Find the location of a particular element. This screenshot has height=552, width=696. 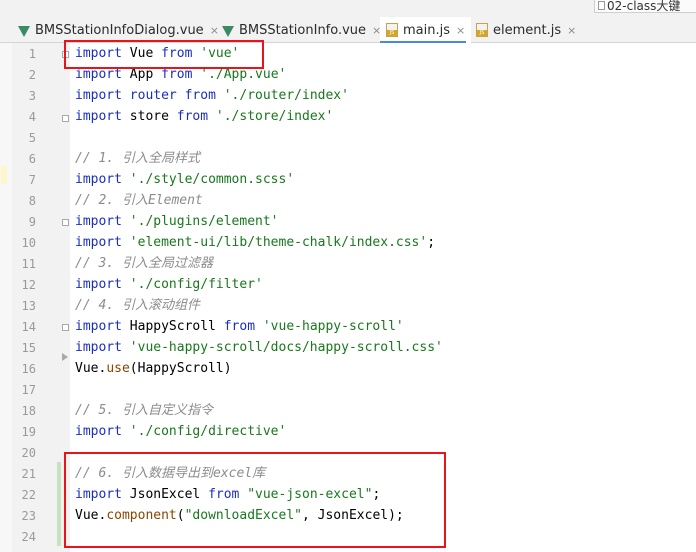

line-number: 14 is located at coordinates (28, 327).